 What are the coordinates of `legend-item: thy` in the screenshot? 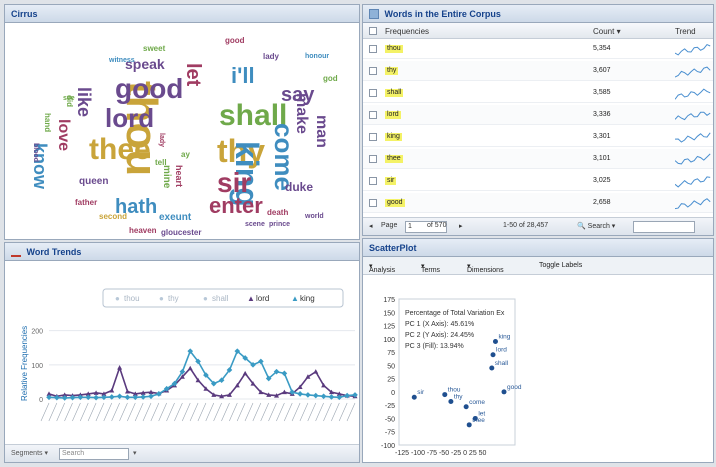 It's located at (173, 298).